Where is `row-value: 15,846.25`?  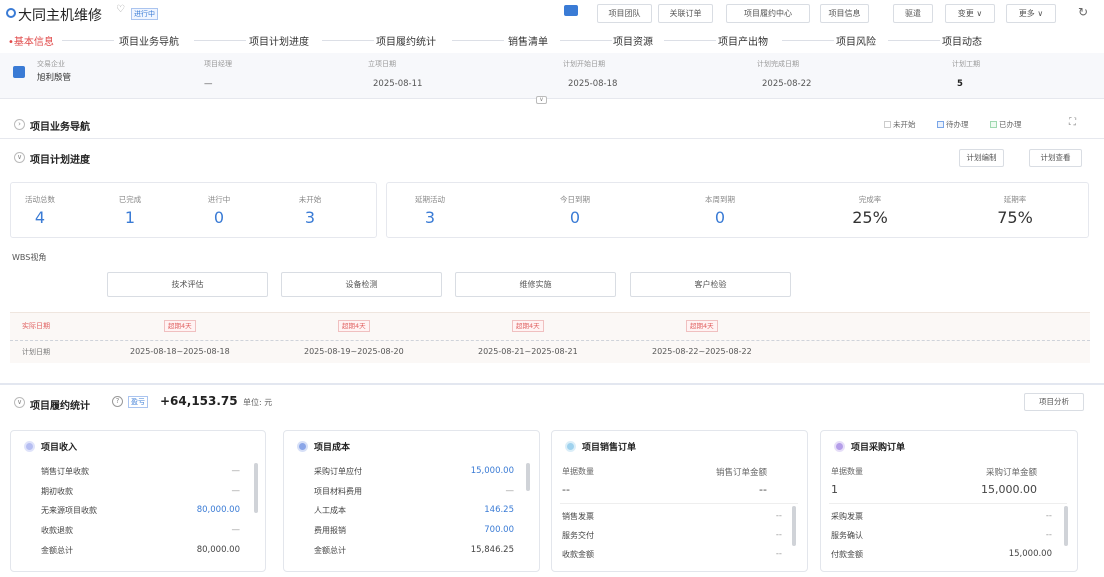
row-value: 15,846.25 is located at coordinates (492, 550).